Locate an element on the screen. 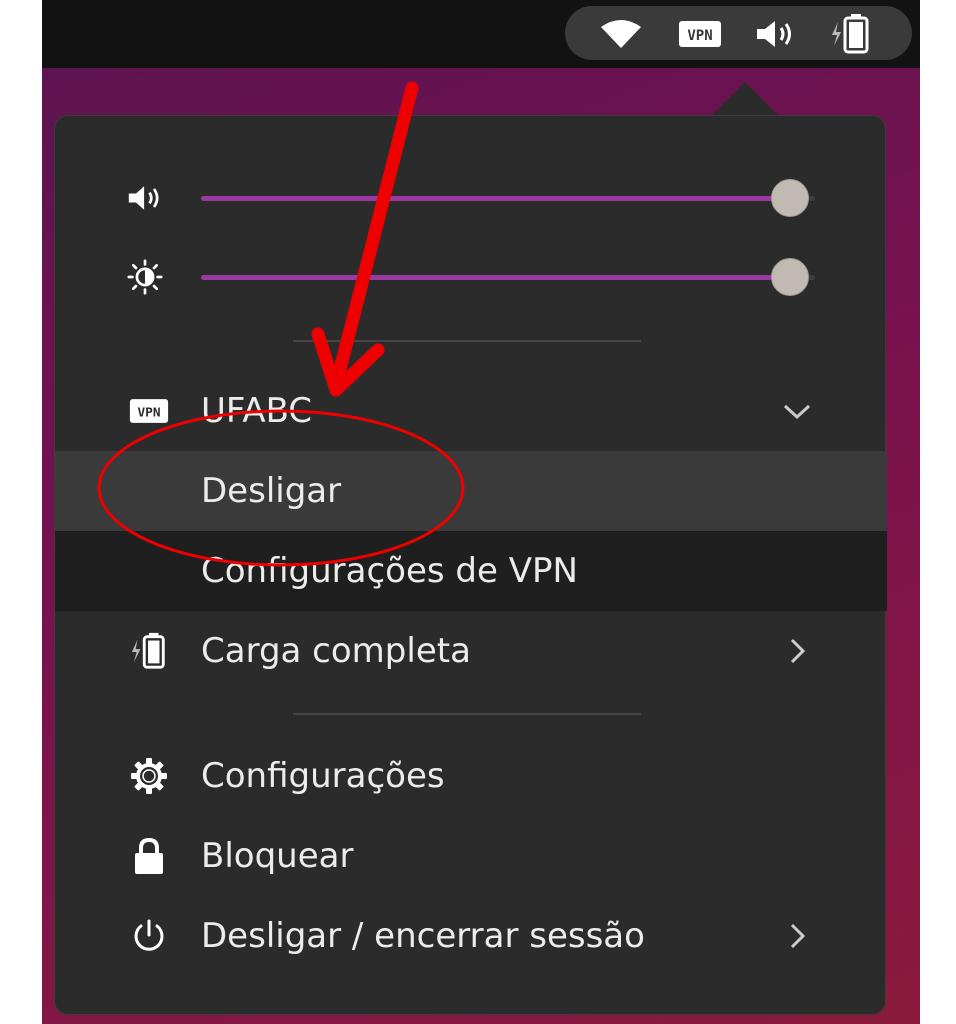  wifi-icon is located at coordinates (621, 34).